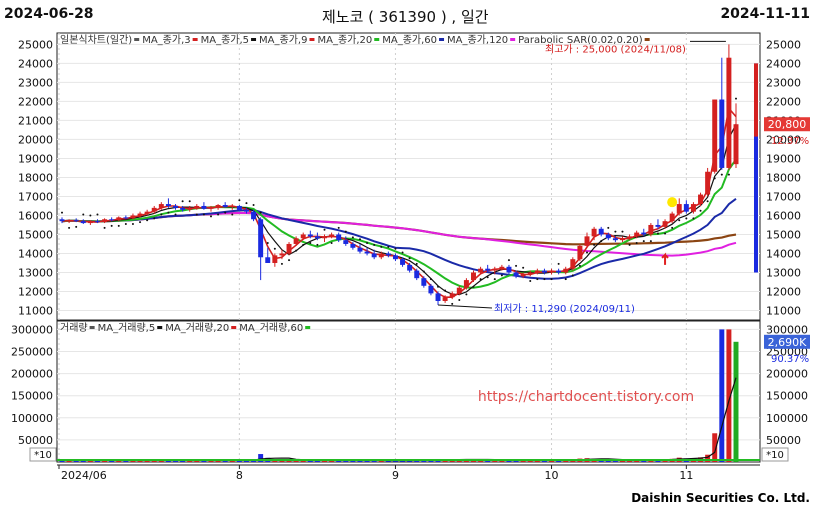 This screenshot has height=507, width=814. I want to click on volume-tick-label: 150000, so click(32, 396).